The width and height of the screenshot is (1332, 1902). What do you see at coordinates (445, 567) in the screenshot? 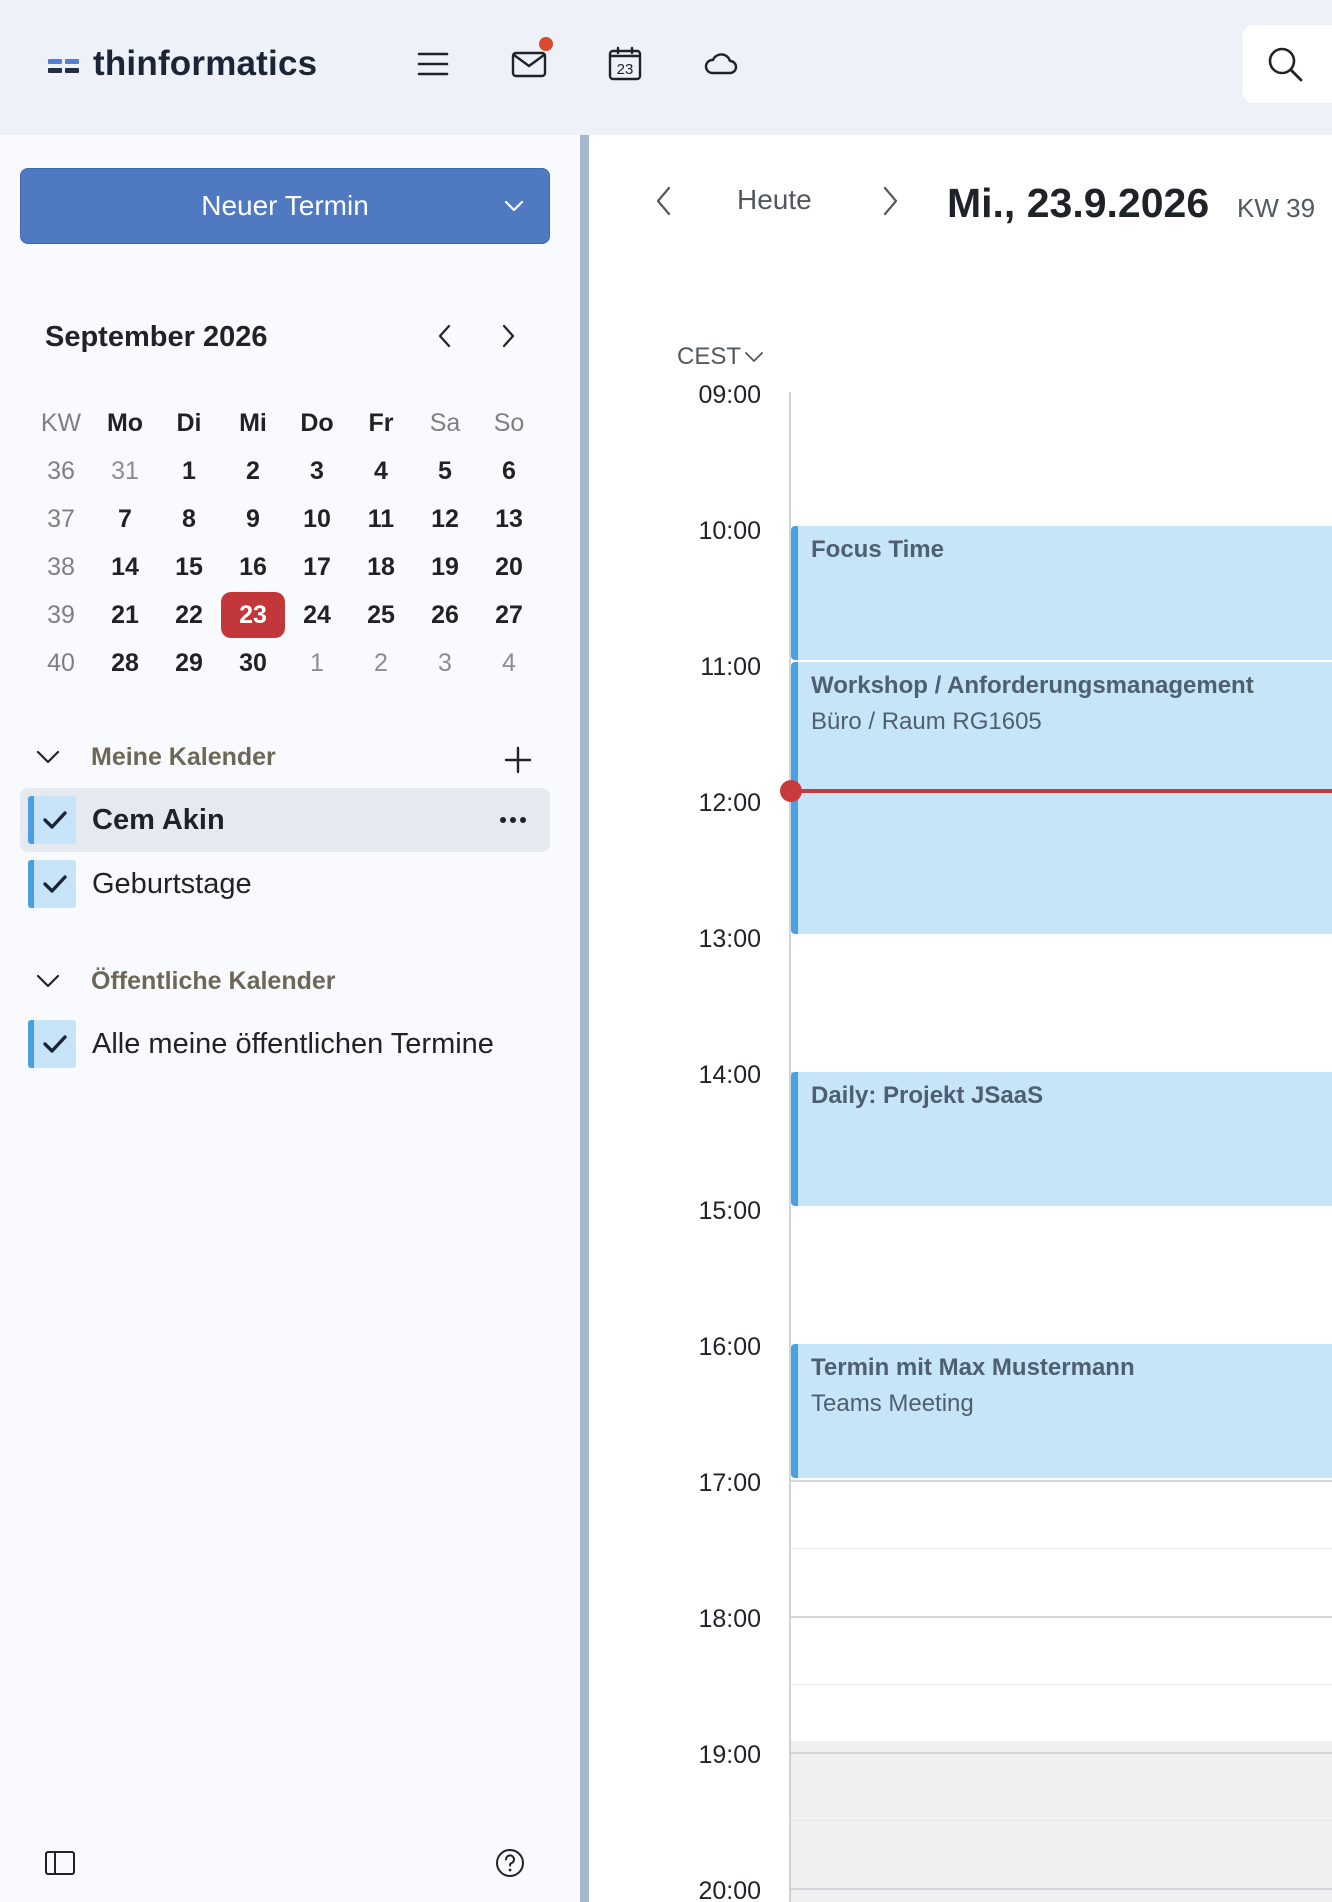
I see `day-cell: 19` at bounding box center [445, 567].